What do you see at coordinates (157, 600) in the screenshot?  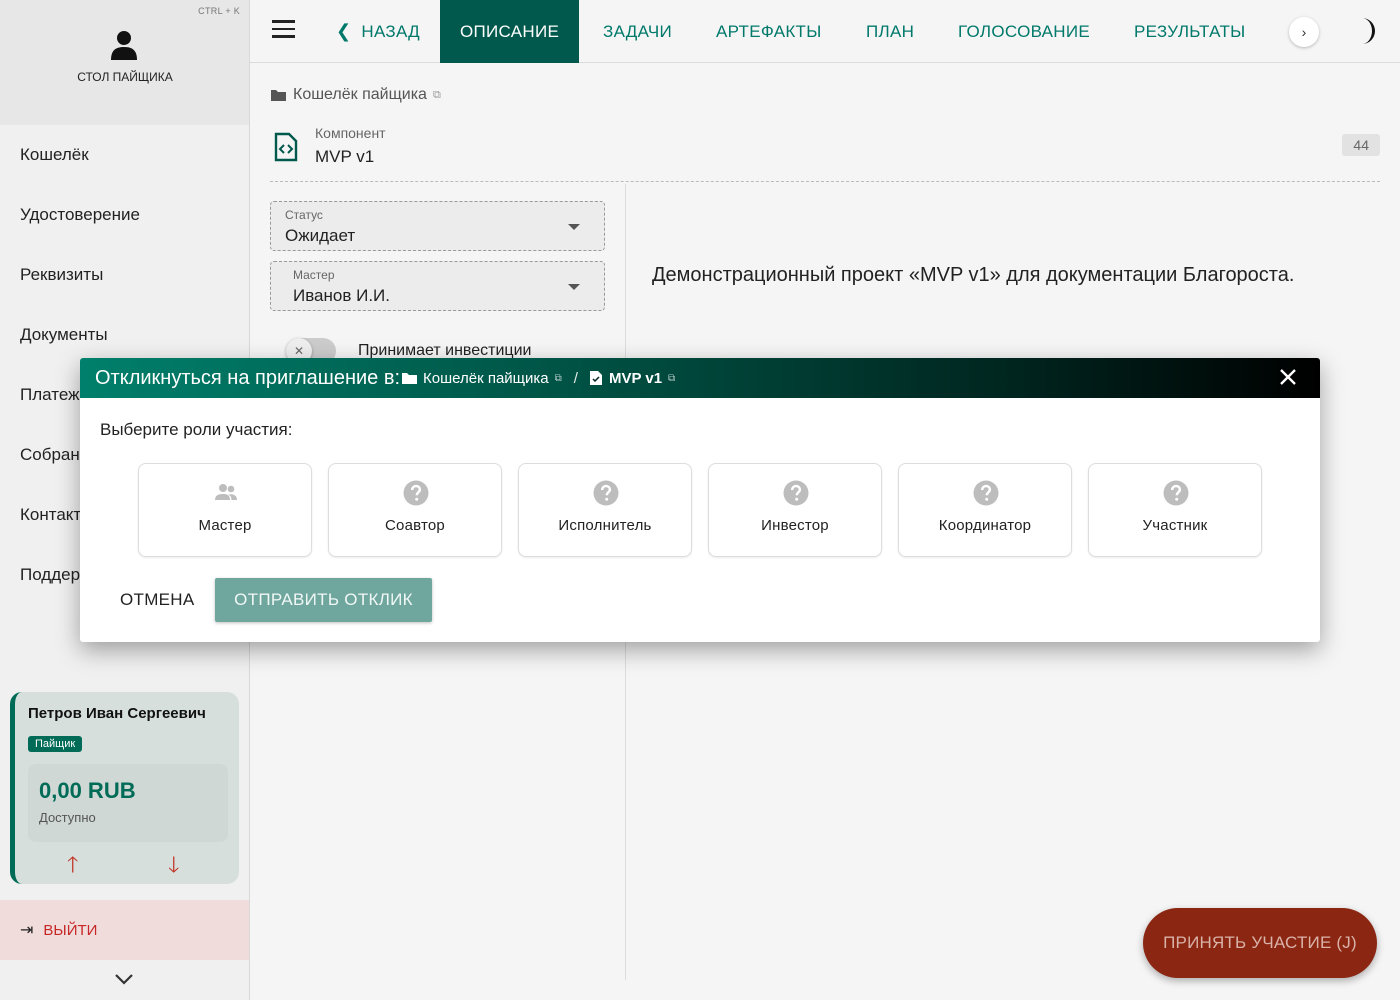 I see `cancel-button: ОТМЕНА` at bounding box center [157, 600].